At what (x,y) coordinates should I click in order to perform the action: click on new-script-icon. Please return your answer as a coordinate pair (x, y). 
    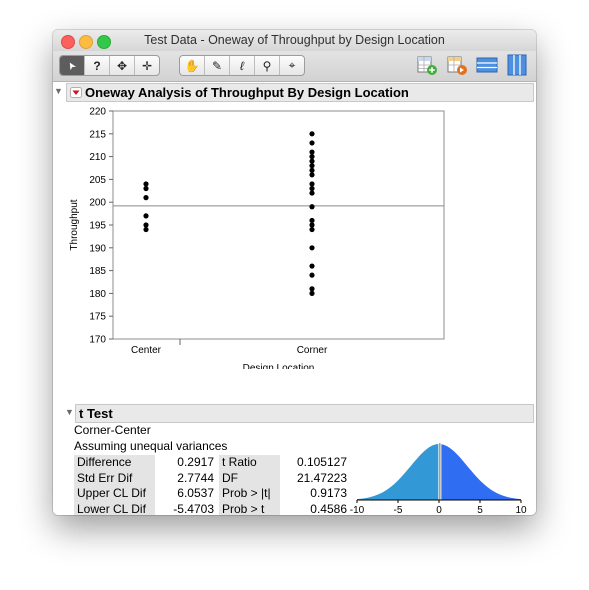
    Looking at the image, I should click on (457, 65).